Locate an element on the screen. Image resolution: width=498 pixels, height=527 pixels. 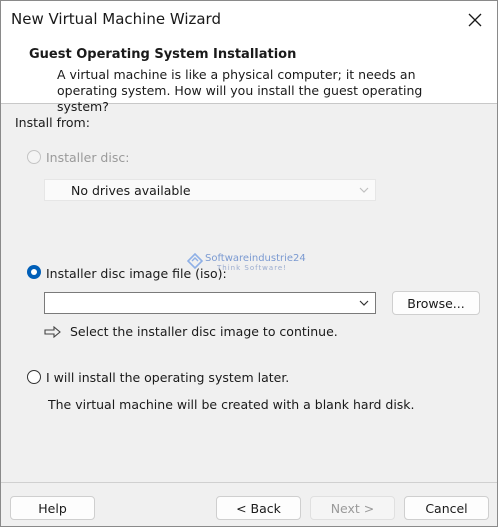
close-button is located at coordinates (475, 20).